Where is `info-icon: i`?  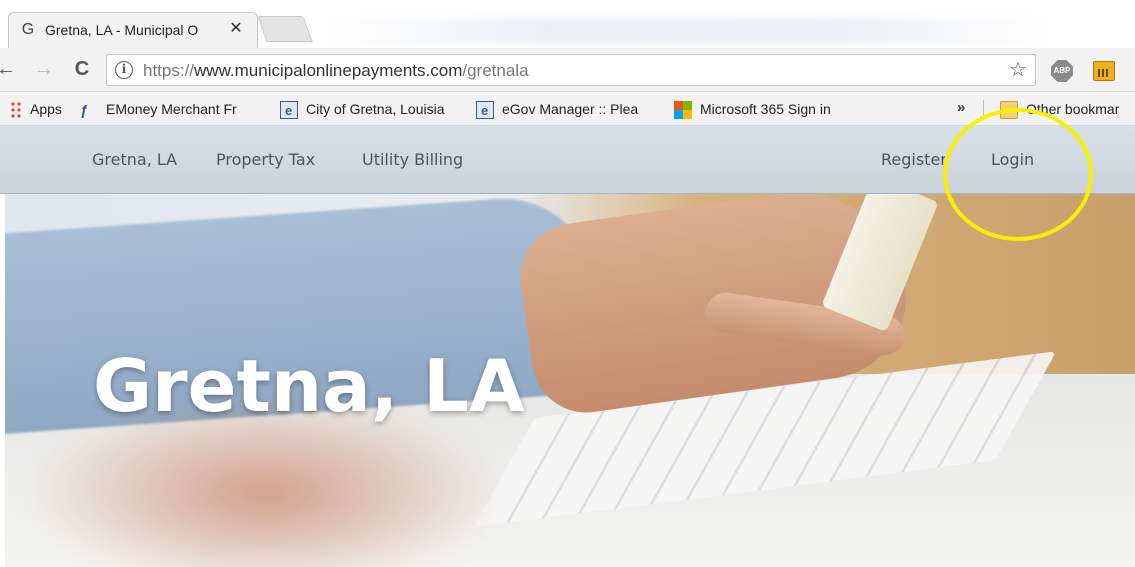
info-icon: i is located at coordinates (124, 70).